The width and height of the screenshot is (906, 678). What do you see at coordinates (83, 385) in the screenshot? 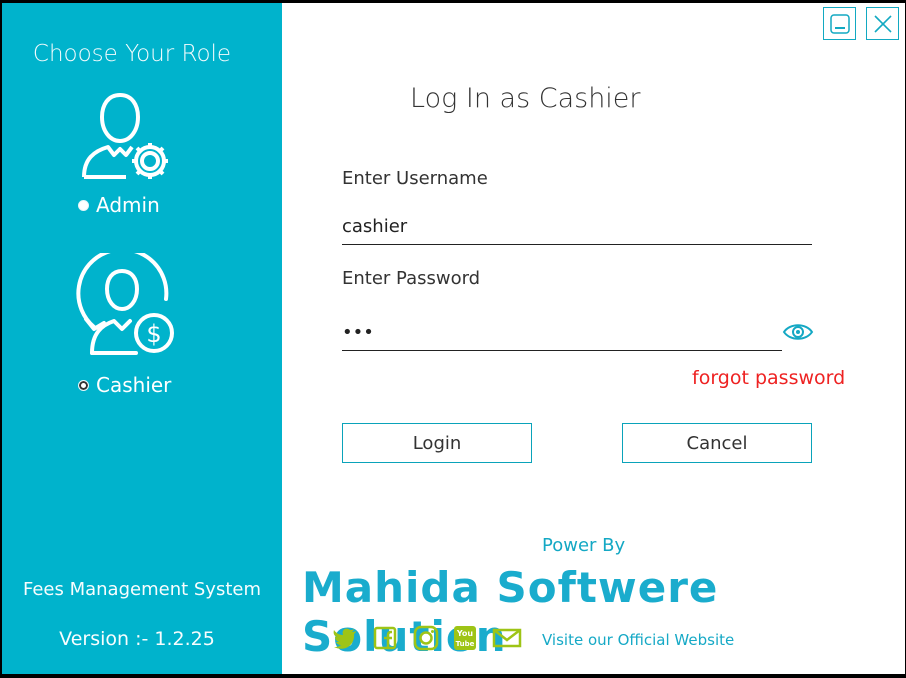
I see `cashier-radio` at bounding box center [83, 385].